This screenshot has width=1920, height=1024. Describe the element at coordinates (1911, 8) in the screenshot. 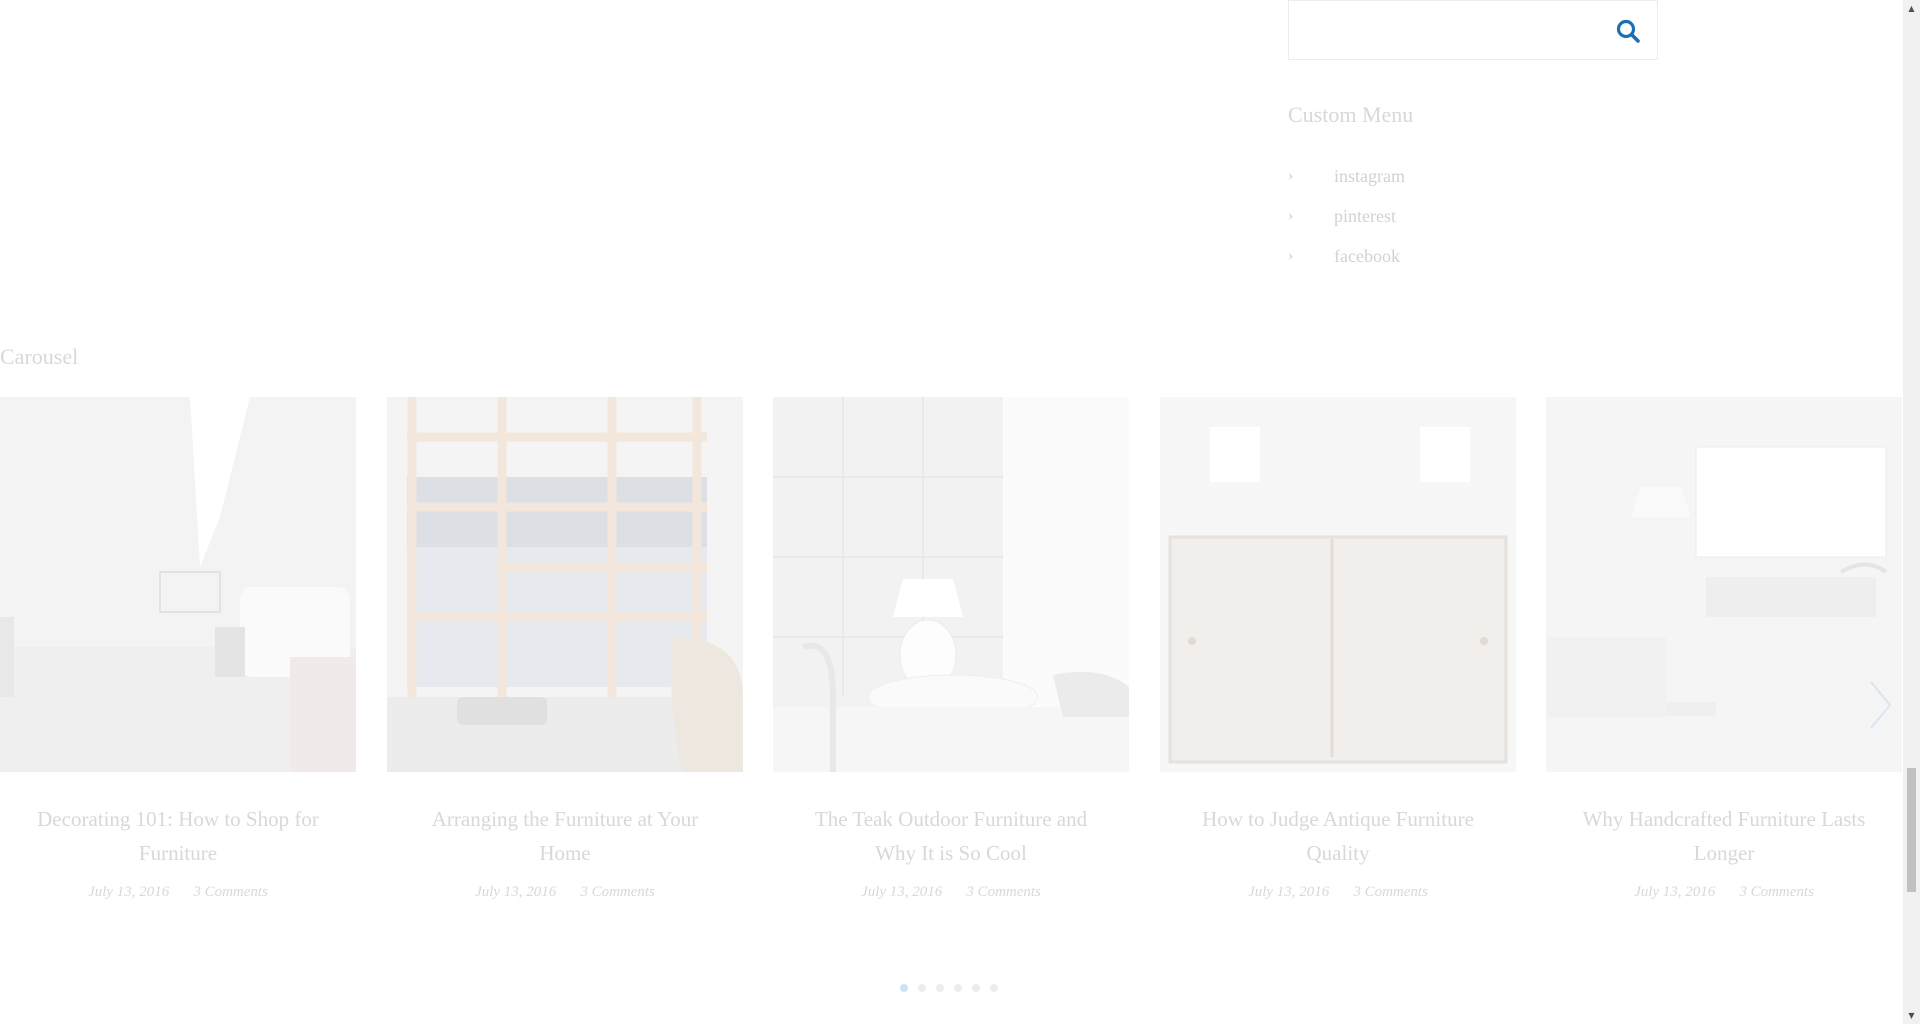

I see `scroll-up-arrow-icon: ▲` at that location.